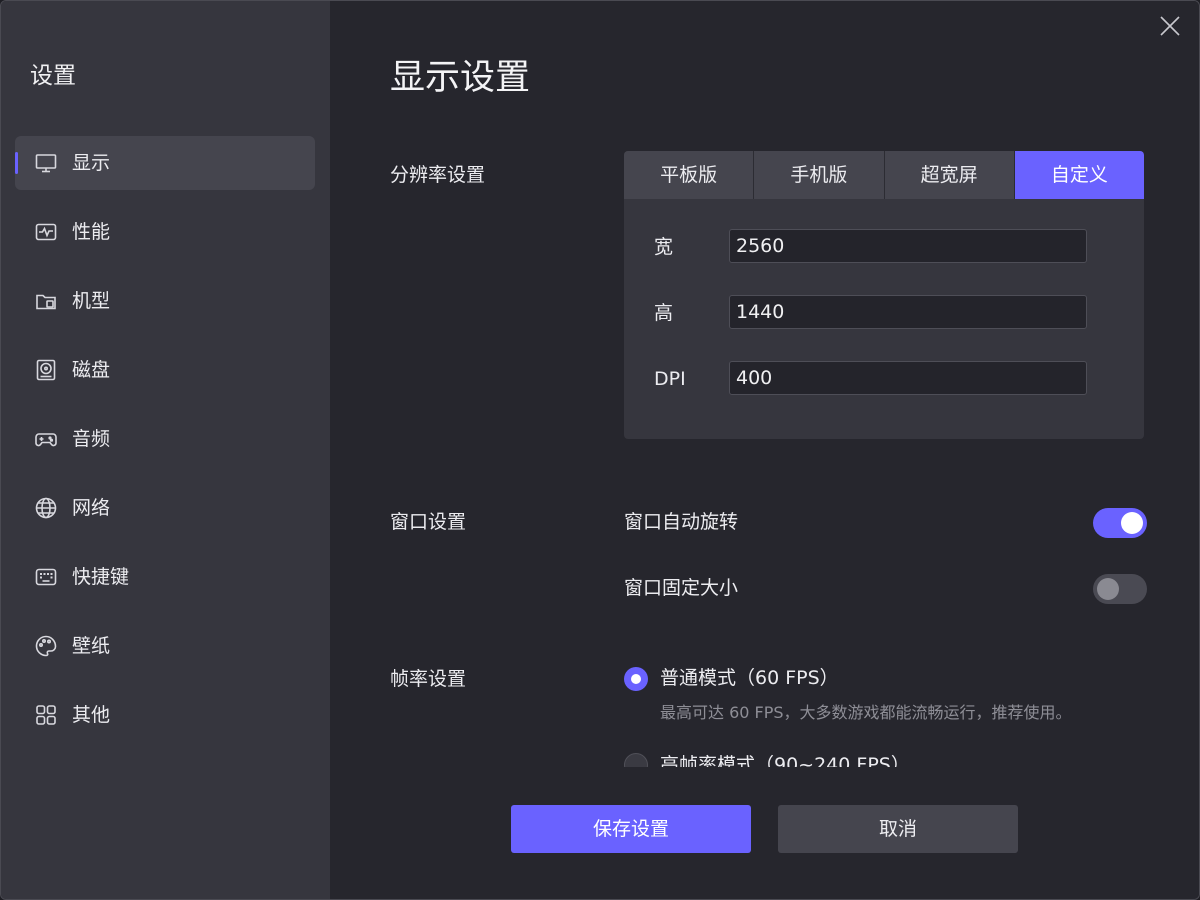 Image resolution: width=1200 pixels, height=900 pixels. Describe the element at coordinates (46, 508) in the screenshot. I see `globe-icon` at that location.